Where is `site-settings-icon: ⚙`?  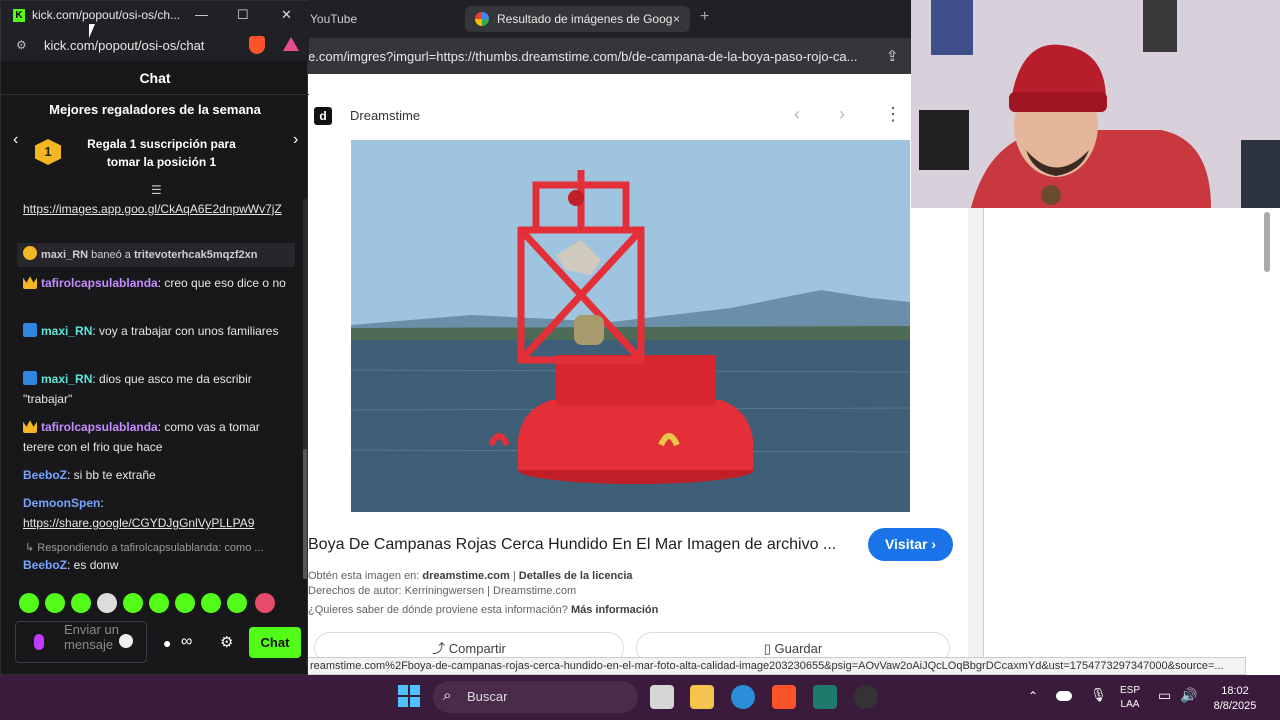
site-settings-icon: ⚙ is located at coordinates (21, 45).